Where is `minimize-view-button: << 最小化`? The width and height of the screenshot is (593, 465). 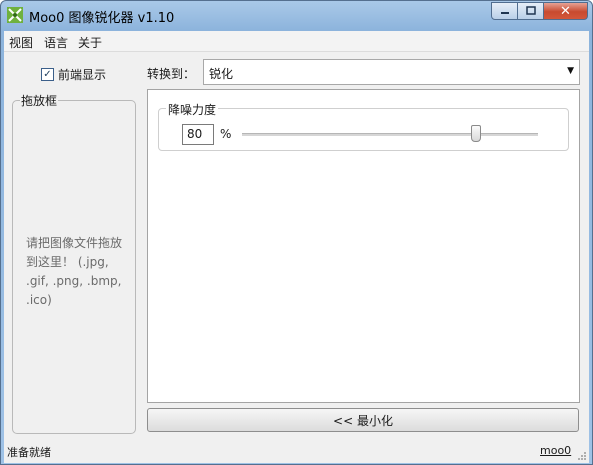 minimize-view-button: << 最小化 is located at coordinates (363, 420).